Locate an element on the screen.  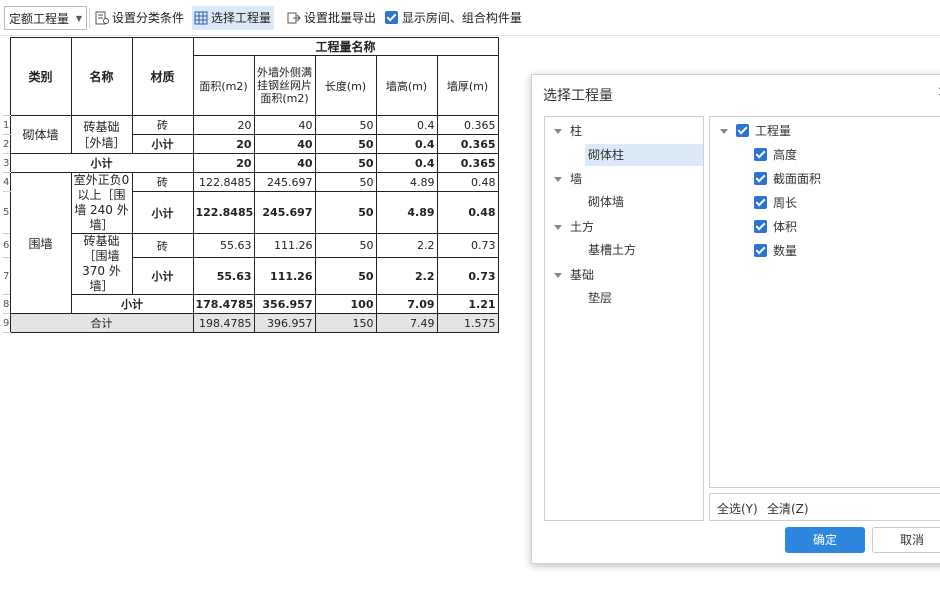
cell-thickness: 1.575 is located at coordinates (467, 323).